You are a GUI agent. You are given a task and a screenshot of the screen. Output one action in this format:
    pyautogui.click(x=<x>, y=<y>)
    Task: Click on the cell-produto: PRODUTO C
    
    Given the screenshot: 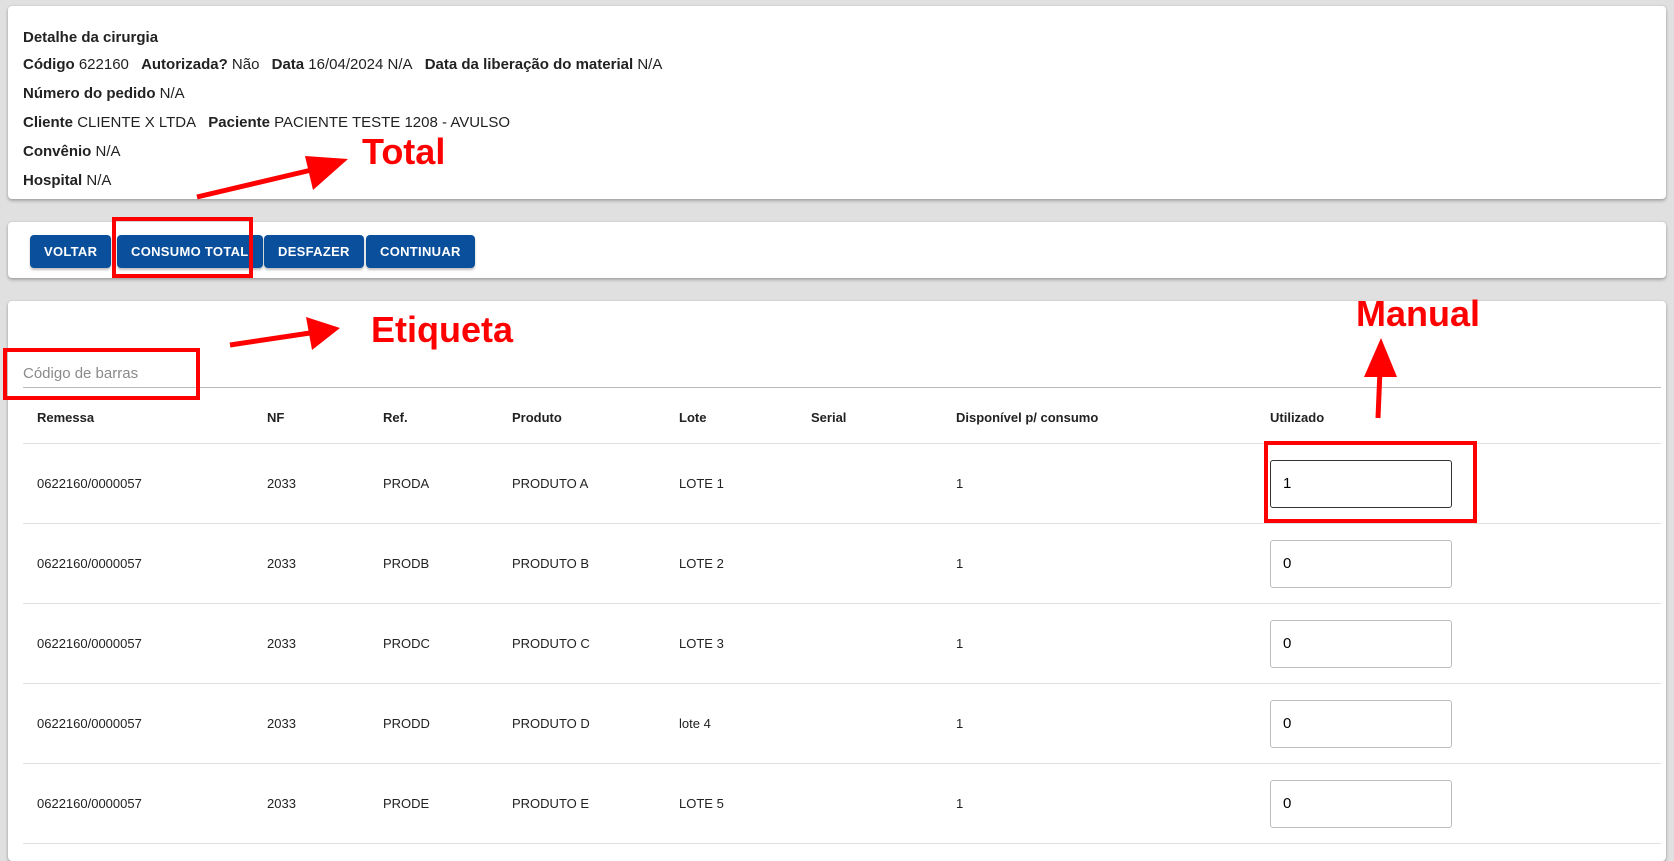 What is the action you would take?
    pyautogui.click(x=581, y=643)
    